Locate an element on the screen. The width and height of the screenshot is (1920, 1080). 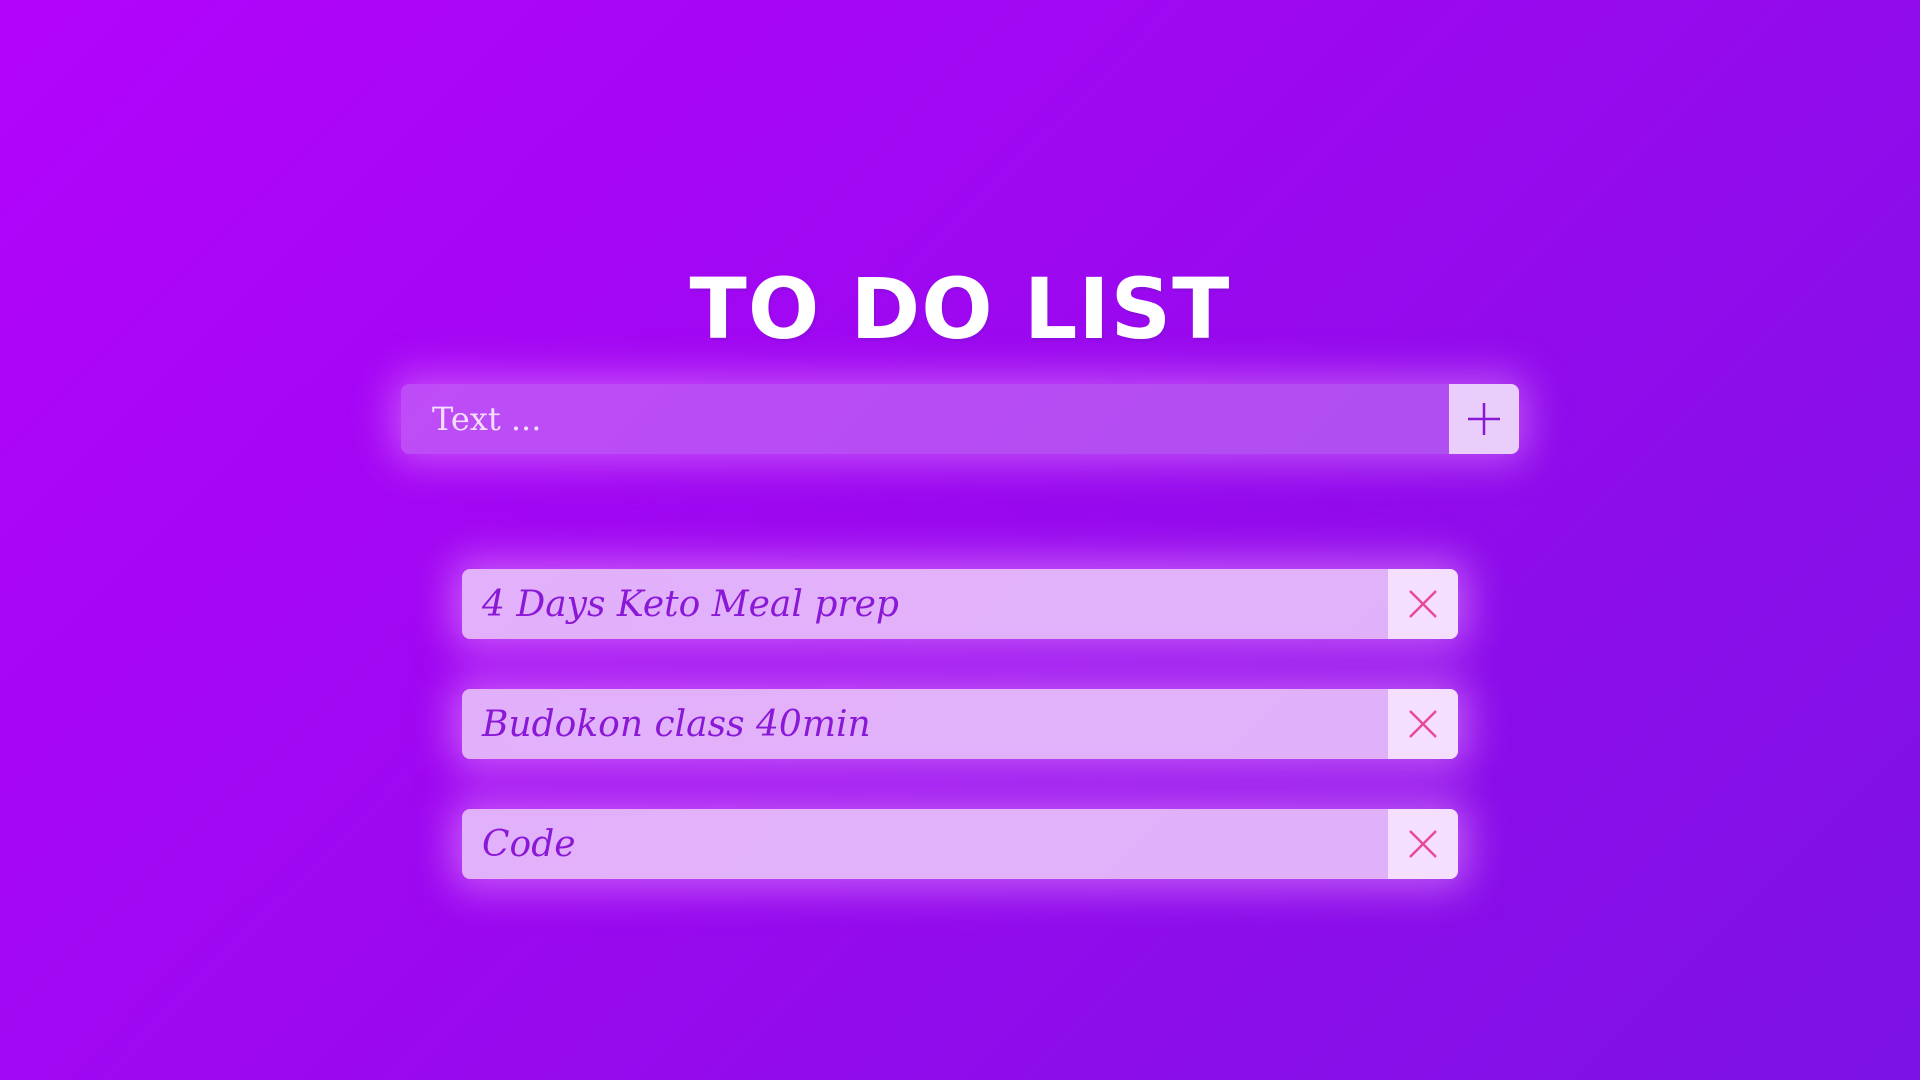
task-text: Budokon class 40min is located at coordinates (676, 724).